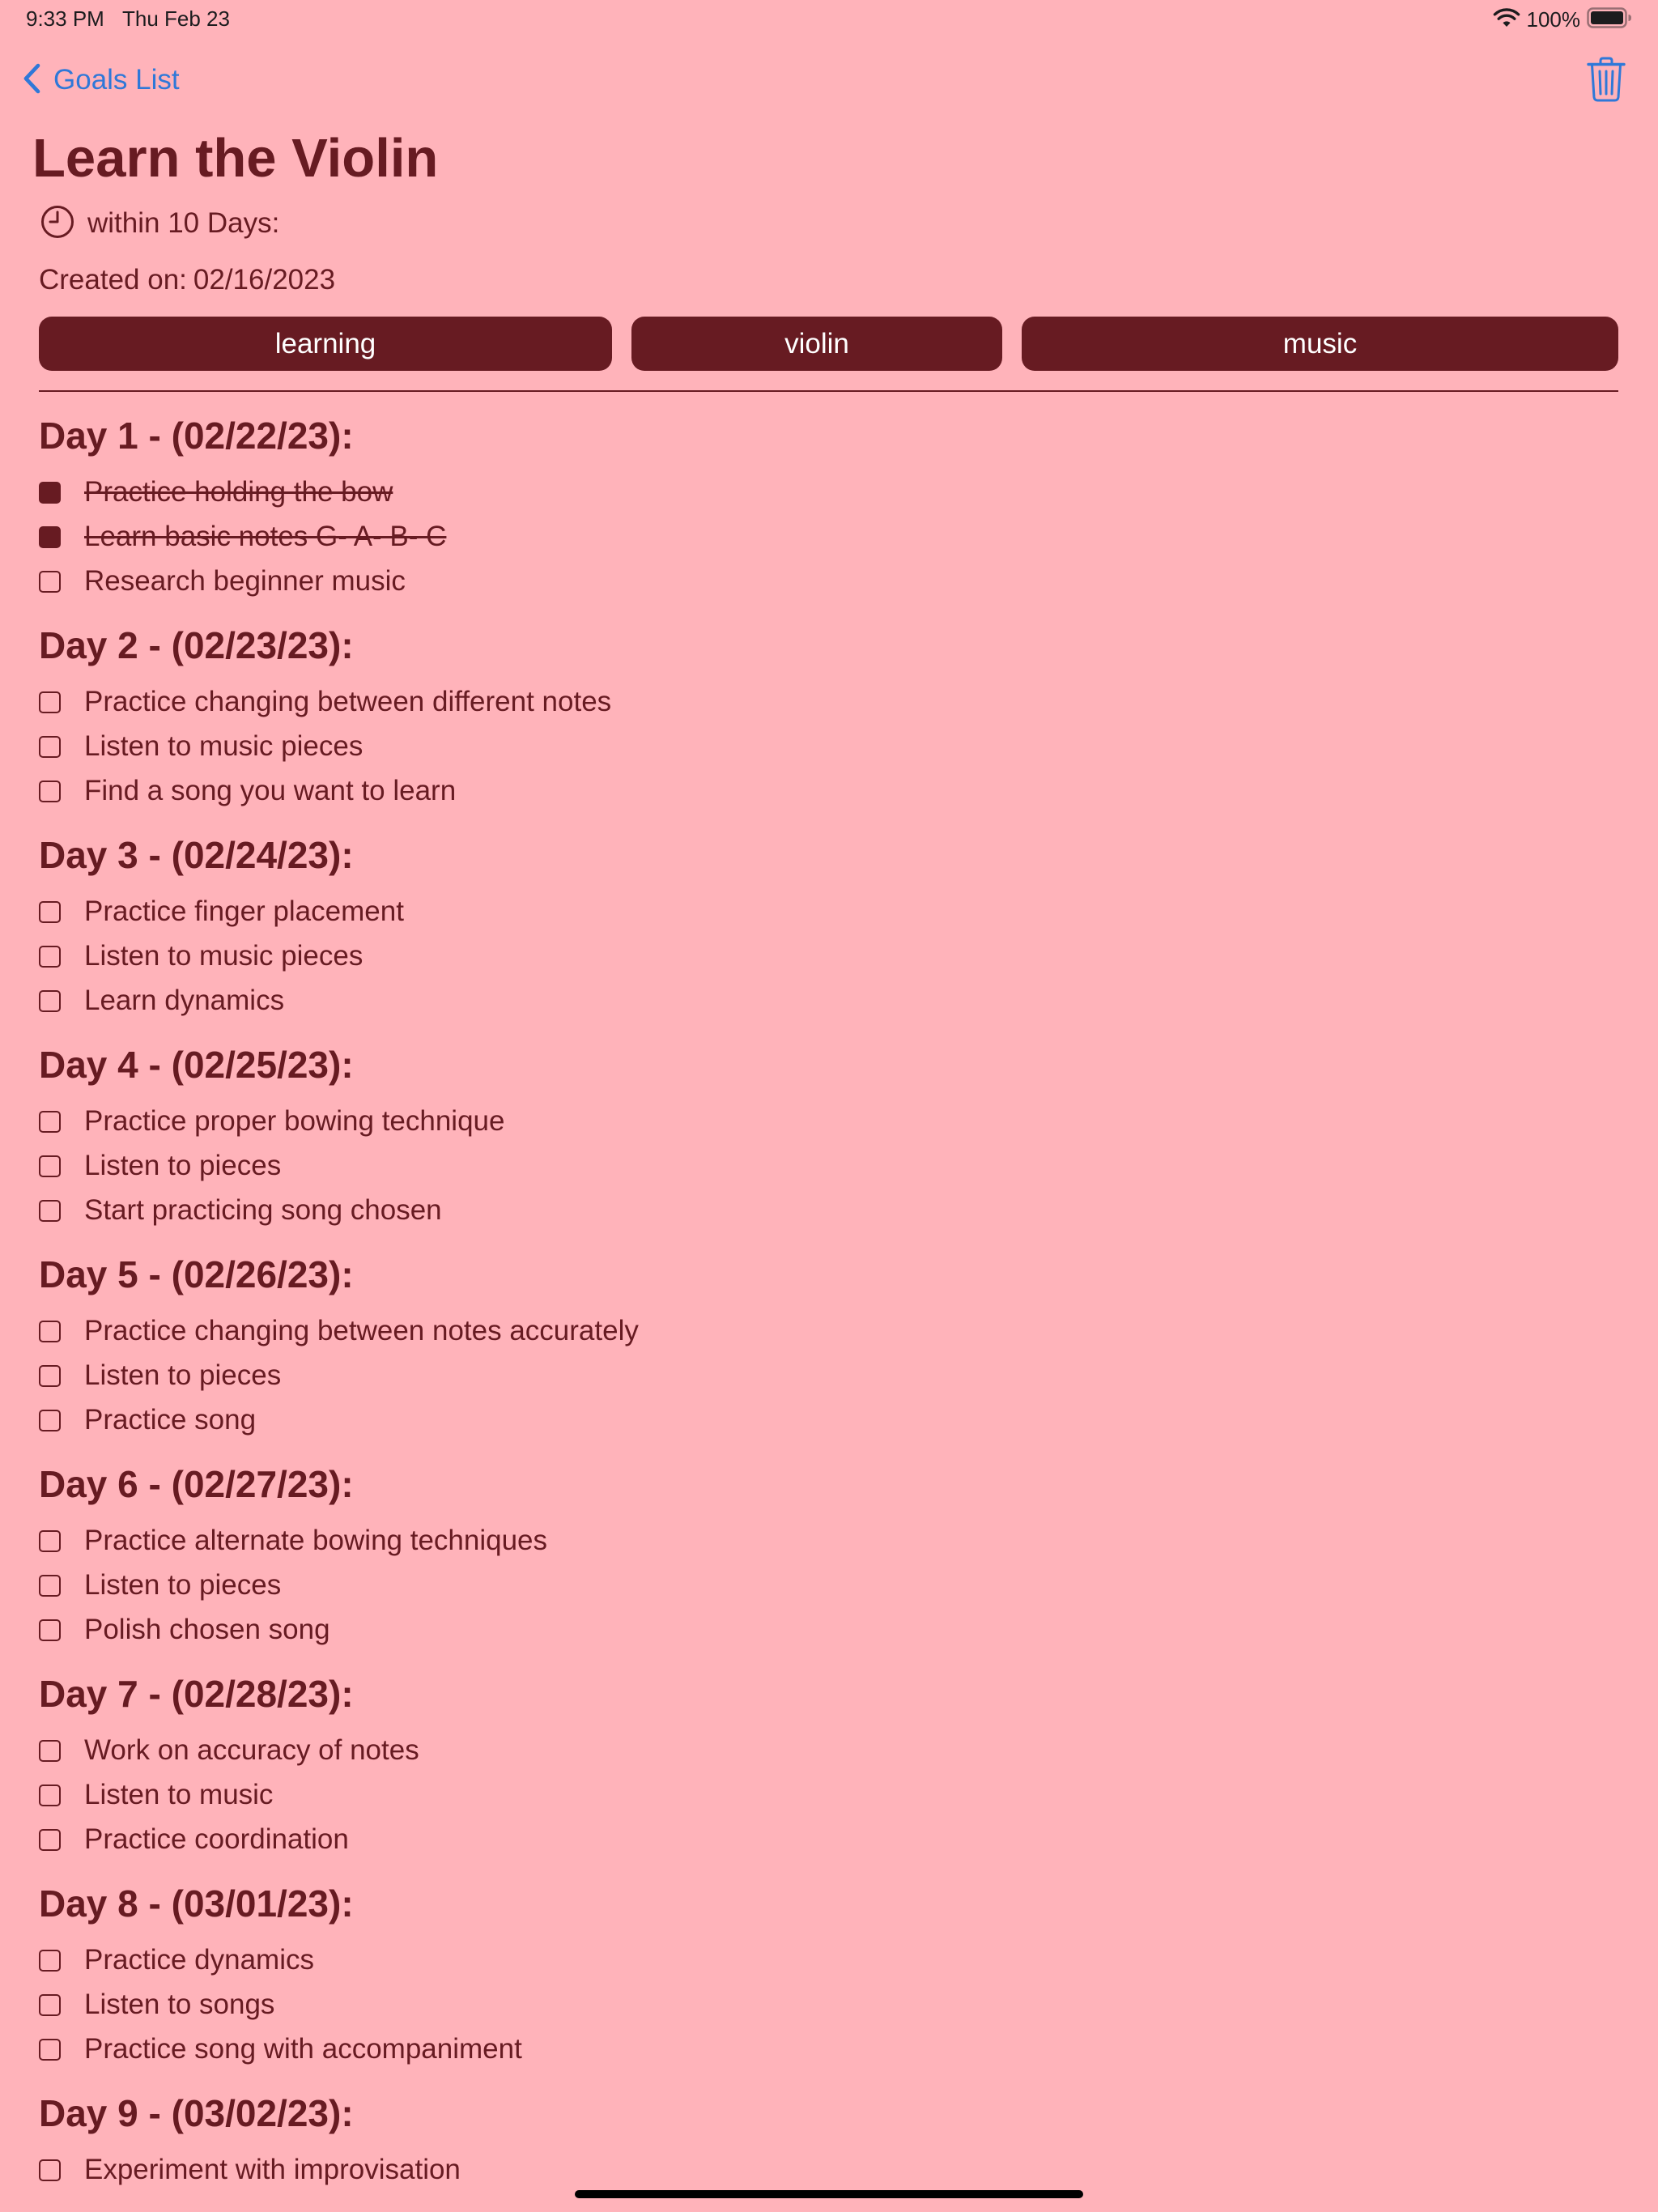 The image size is (1658, 2212). I want to click on created-label: Created on:, so click(113, 280).